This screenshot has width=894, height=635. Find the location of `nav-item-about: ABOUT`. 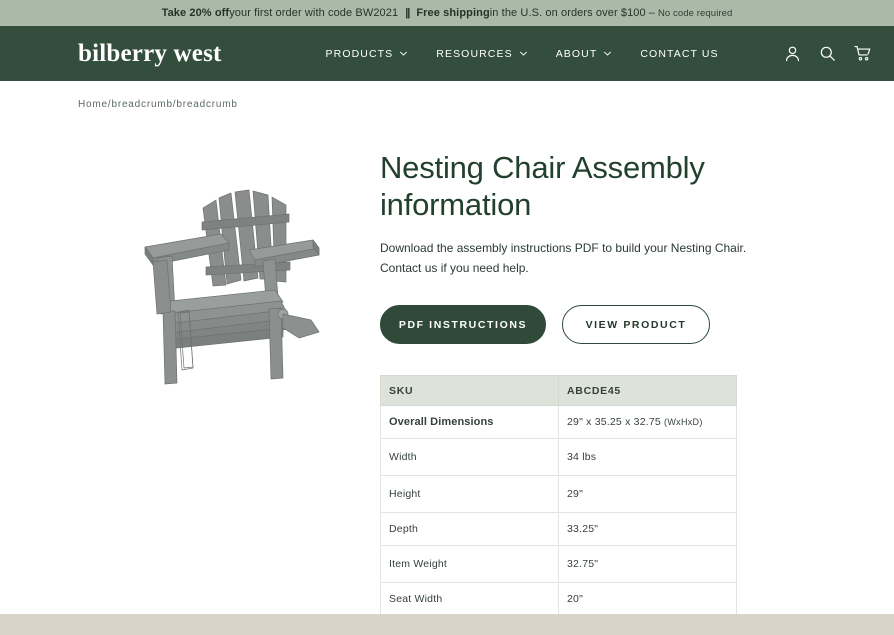

nav-item-about: ABOUT is located at coordinates (584, 54).